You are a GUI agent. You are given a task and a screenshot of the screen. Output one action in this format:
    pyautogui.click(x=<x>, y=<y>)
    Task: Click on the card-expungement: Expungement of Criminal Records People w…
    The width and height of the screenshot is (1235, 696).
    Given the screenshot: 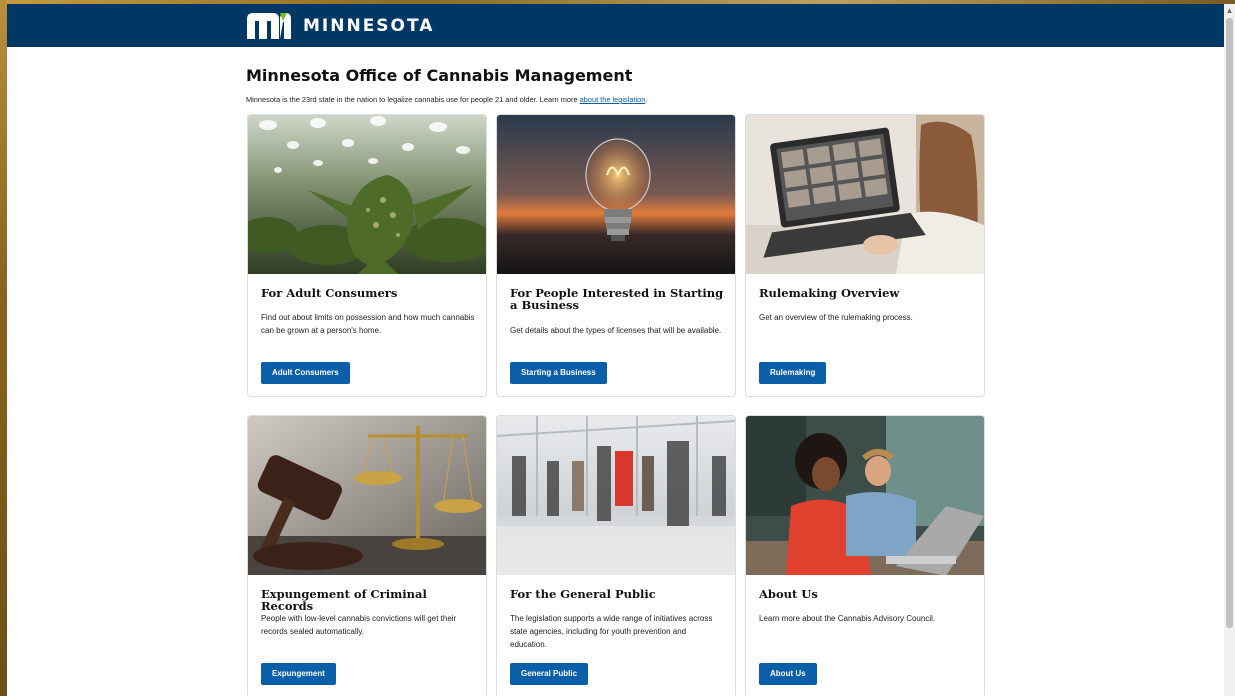 What is the action you would take?
    pyautogui.click(x=367, y=555)
    